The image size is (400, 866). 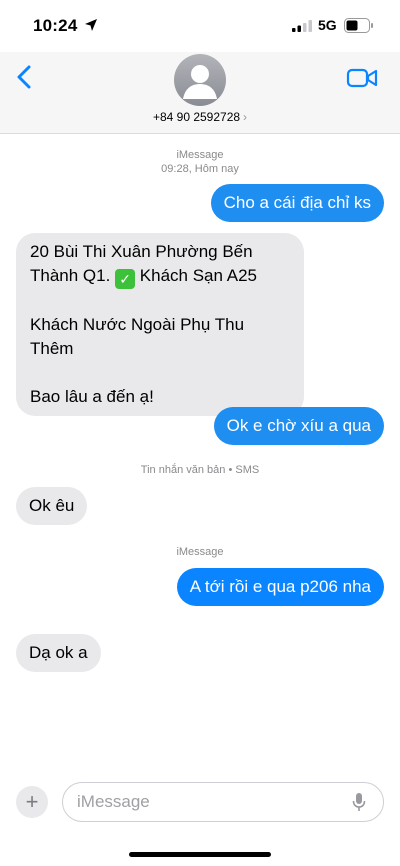 I want to click on message-line: 20 Bùi Thi Xuân Phường Bến, so click(x=141, y=251).